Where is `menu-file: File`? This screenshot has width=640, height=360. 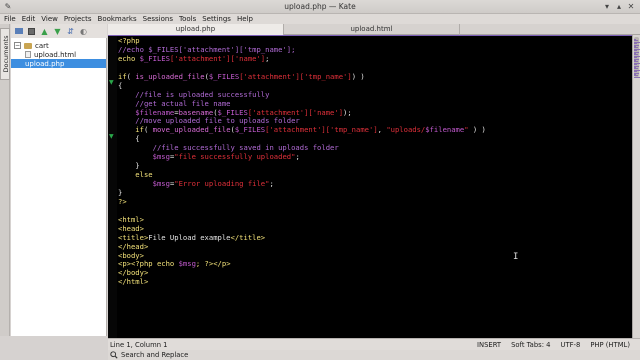 menu-file: File is located at coordinates (10, 19).